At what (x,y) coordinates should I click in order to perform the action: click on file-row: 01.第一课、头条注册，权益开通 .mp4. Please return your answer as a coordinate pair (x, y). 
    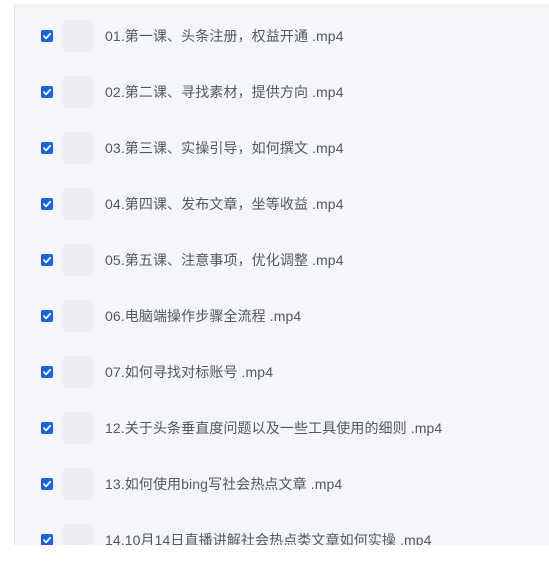
    Looking at the image, I should click on (282, 36).